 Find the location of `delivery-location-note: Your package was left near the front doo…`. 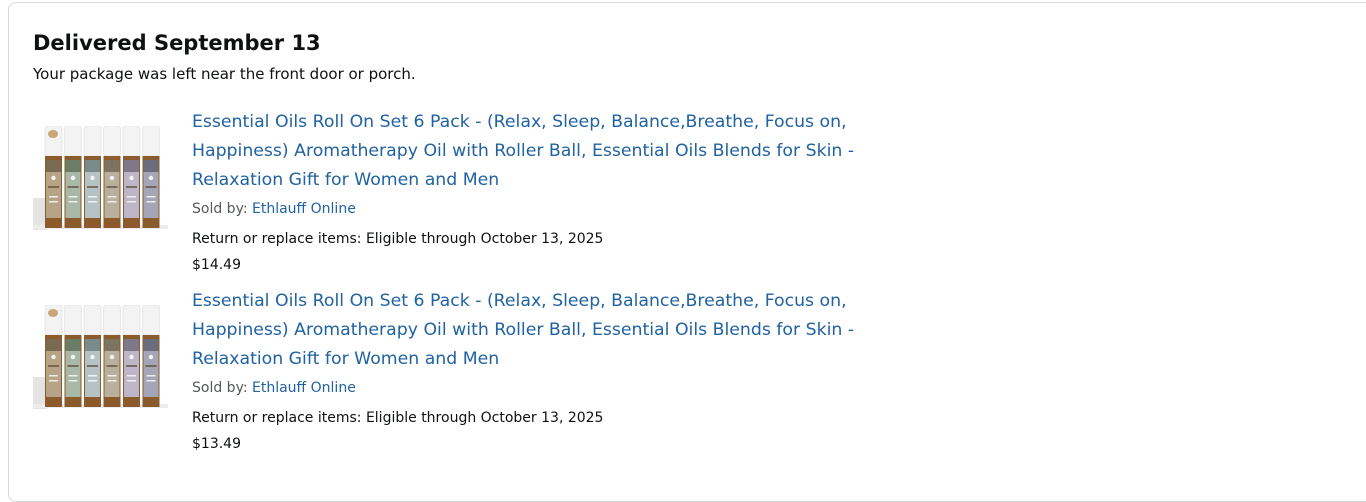

delivery-location-note: Your package was left near the front doo… is located at coordinates (224, 74).